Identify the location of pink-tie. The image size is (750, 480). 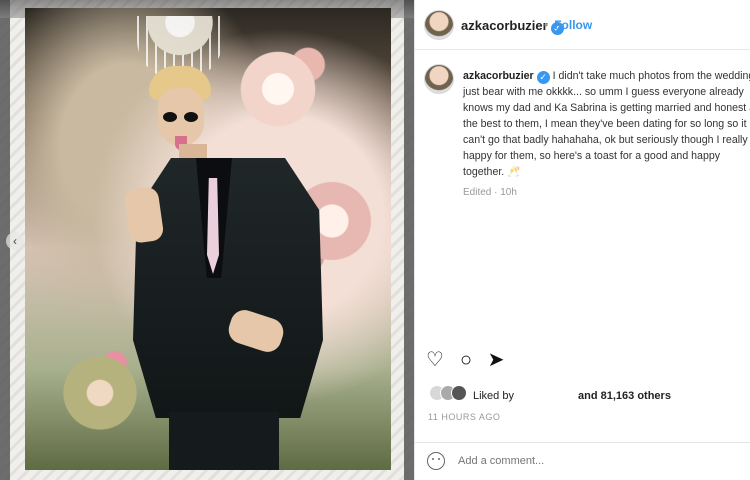
(213, 226).